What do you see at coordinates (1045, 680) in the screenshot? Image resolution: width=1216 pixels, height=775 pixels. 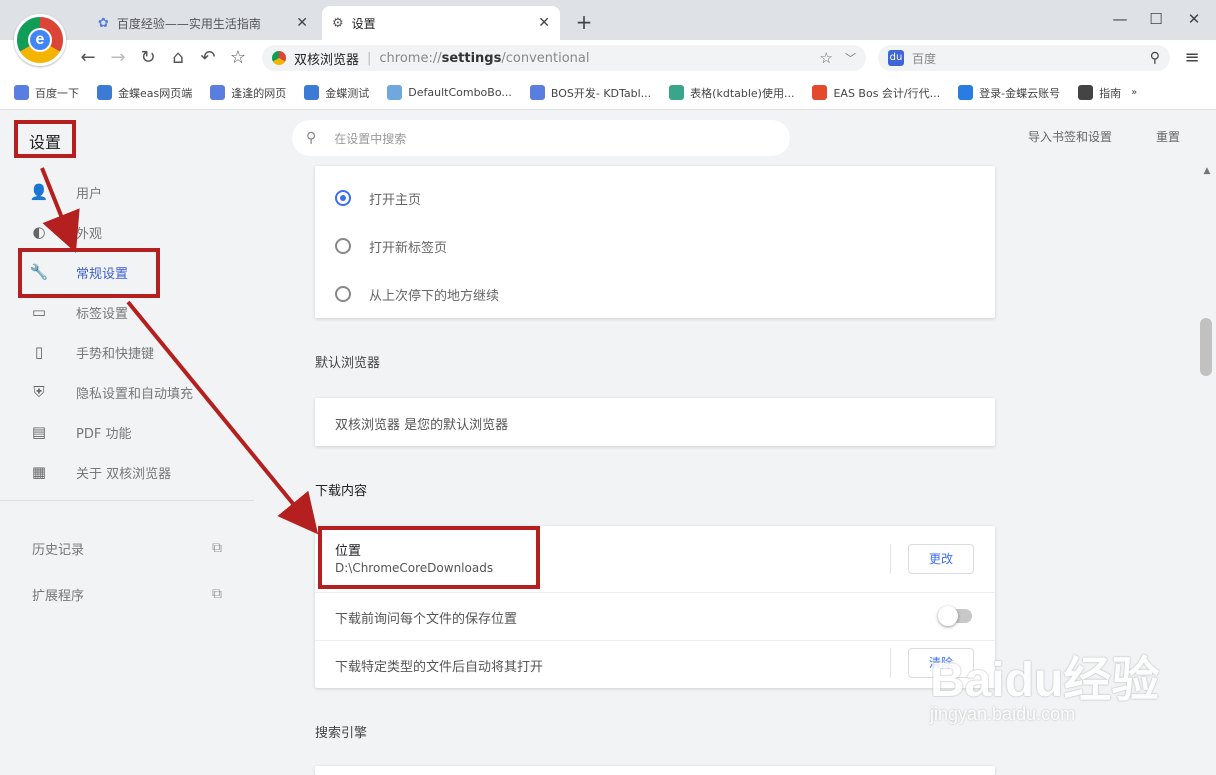 I see `watermark-brand: Baidu经验` at bounding box center [1045, 680].